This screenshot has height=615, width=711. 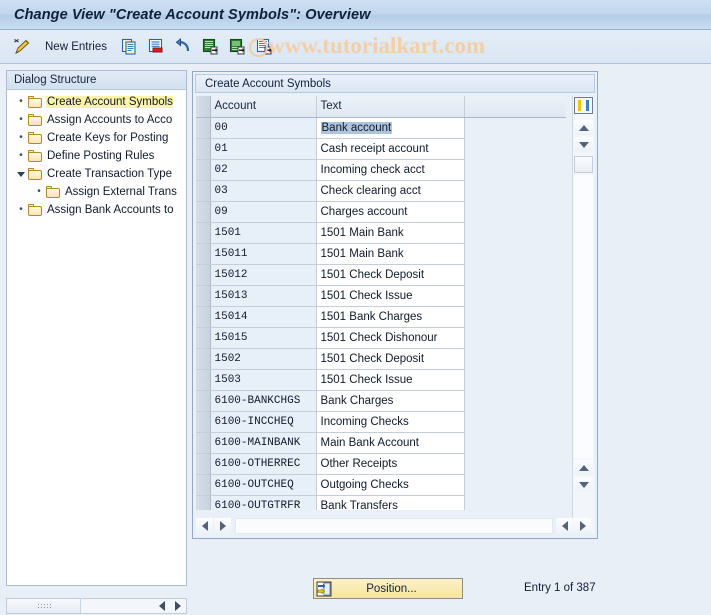 What do you see at coordinates (263, 254) in the screenshot?
I see `cell-account: 15011` at bounding box center [263, 254].